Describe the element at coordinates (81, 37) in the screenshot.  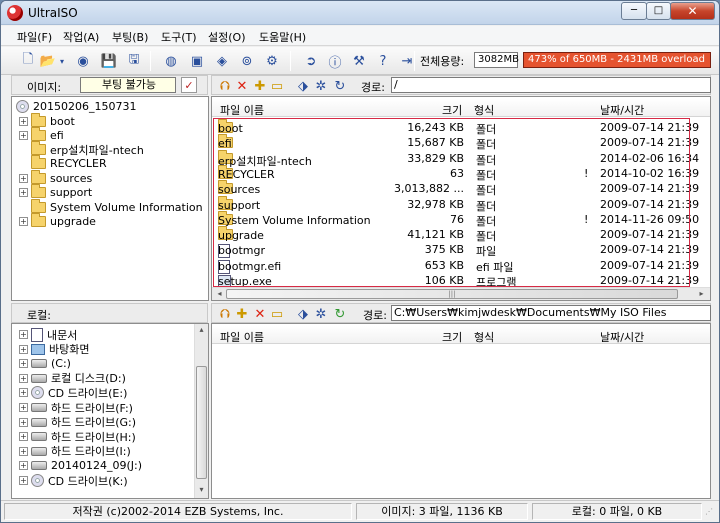
I see `menu-actions: 작업(A)` at that location.